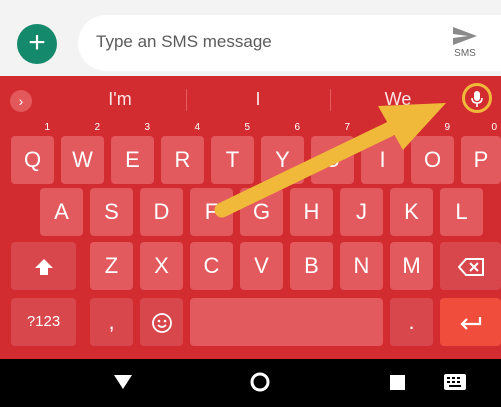 The width and height of the screenshot is (501, 407). I want to click on key-l: L, so click(461, 212).